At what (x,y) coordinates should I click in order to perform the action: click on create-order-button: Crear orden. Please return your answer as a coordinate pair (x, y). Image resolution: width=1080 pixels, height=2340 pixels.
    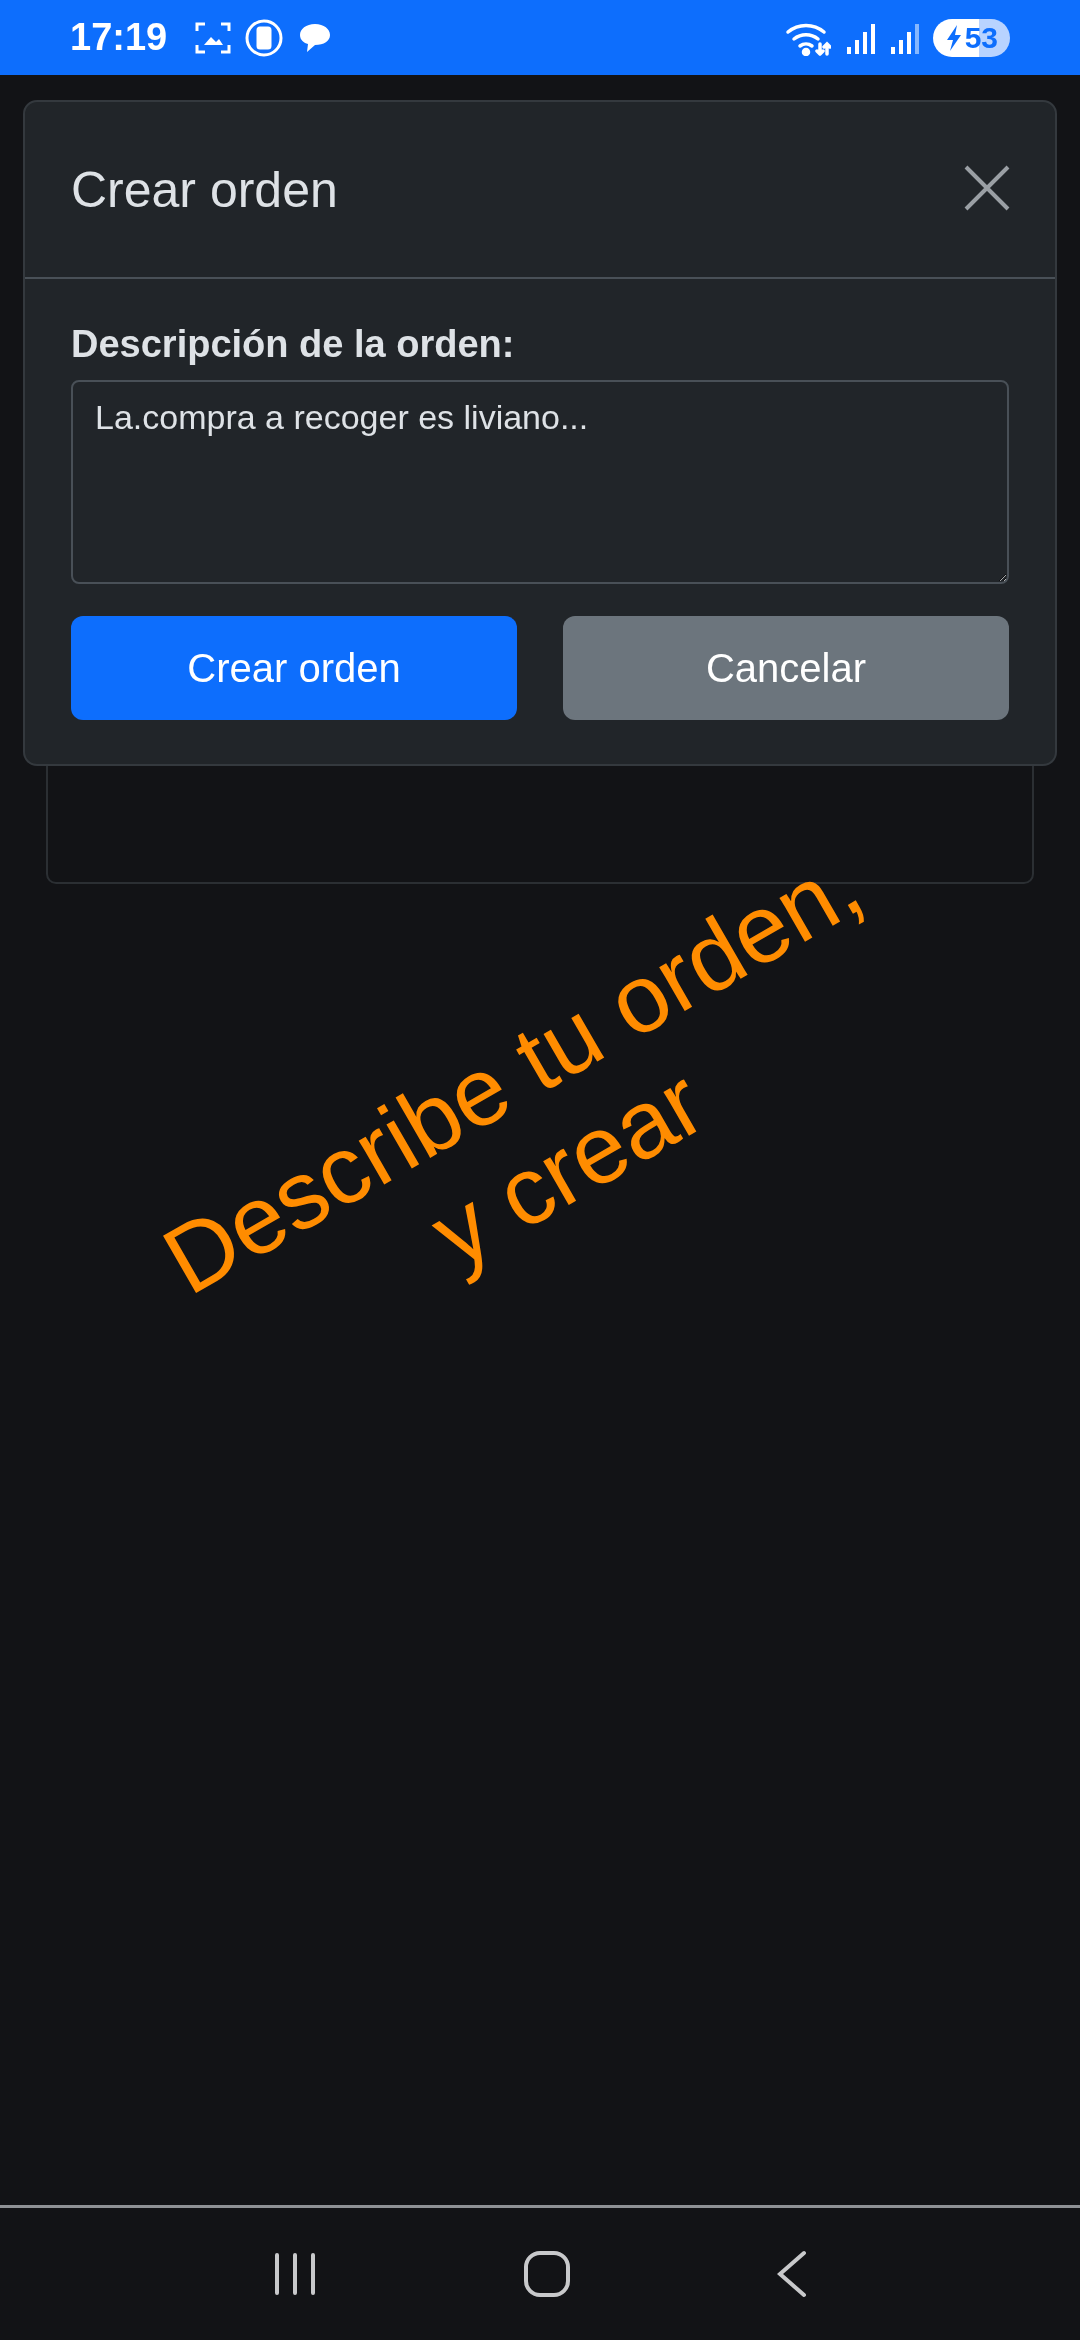
    Looking at the image, I should click on (294, 668).